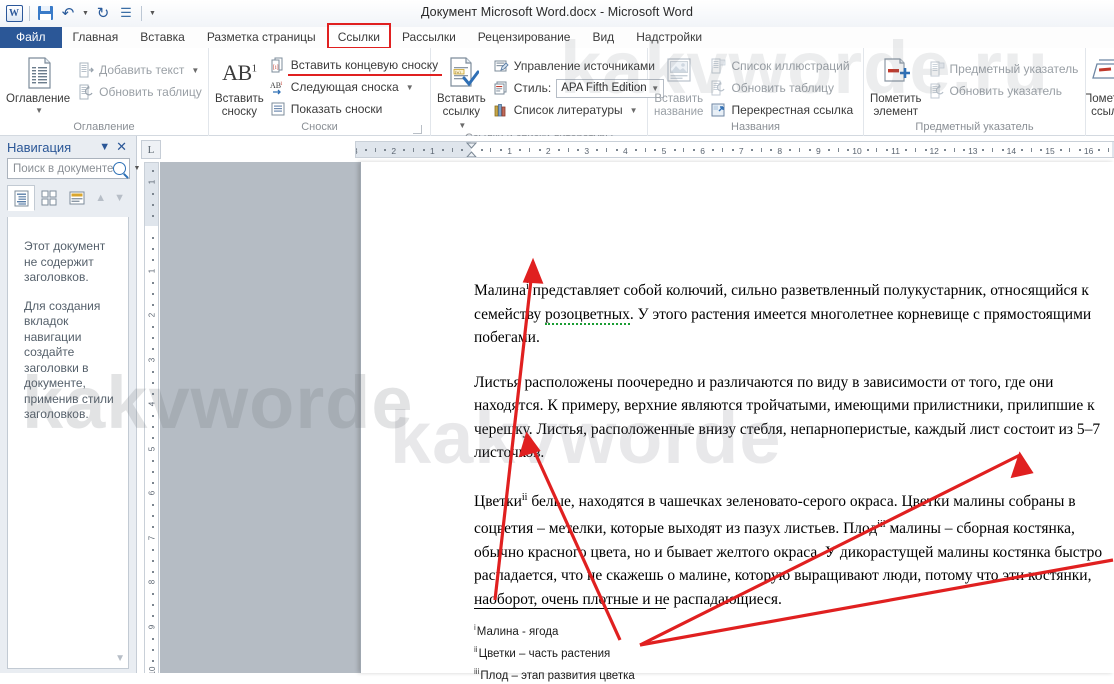 The image size is (1114, 684). I want to click on update-index-button: Обновить указатель, so click(1005, 91).